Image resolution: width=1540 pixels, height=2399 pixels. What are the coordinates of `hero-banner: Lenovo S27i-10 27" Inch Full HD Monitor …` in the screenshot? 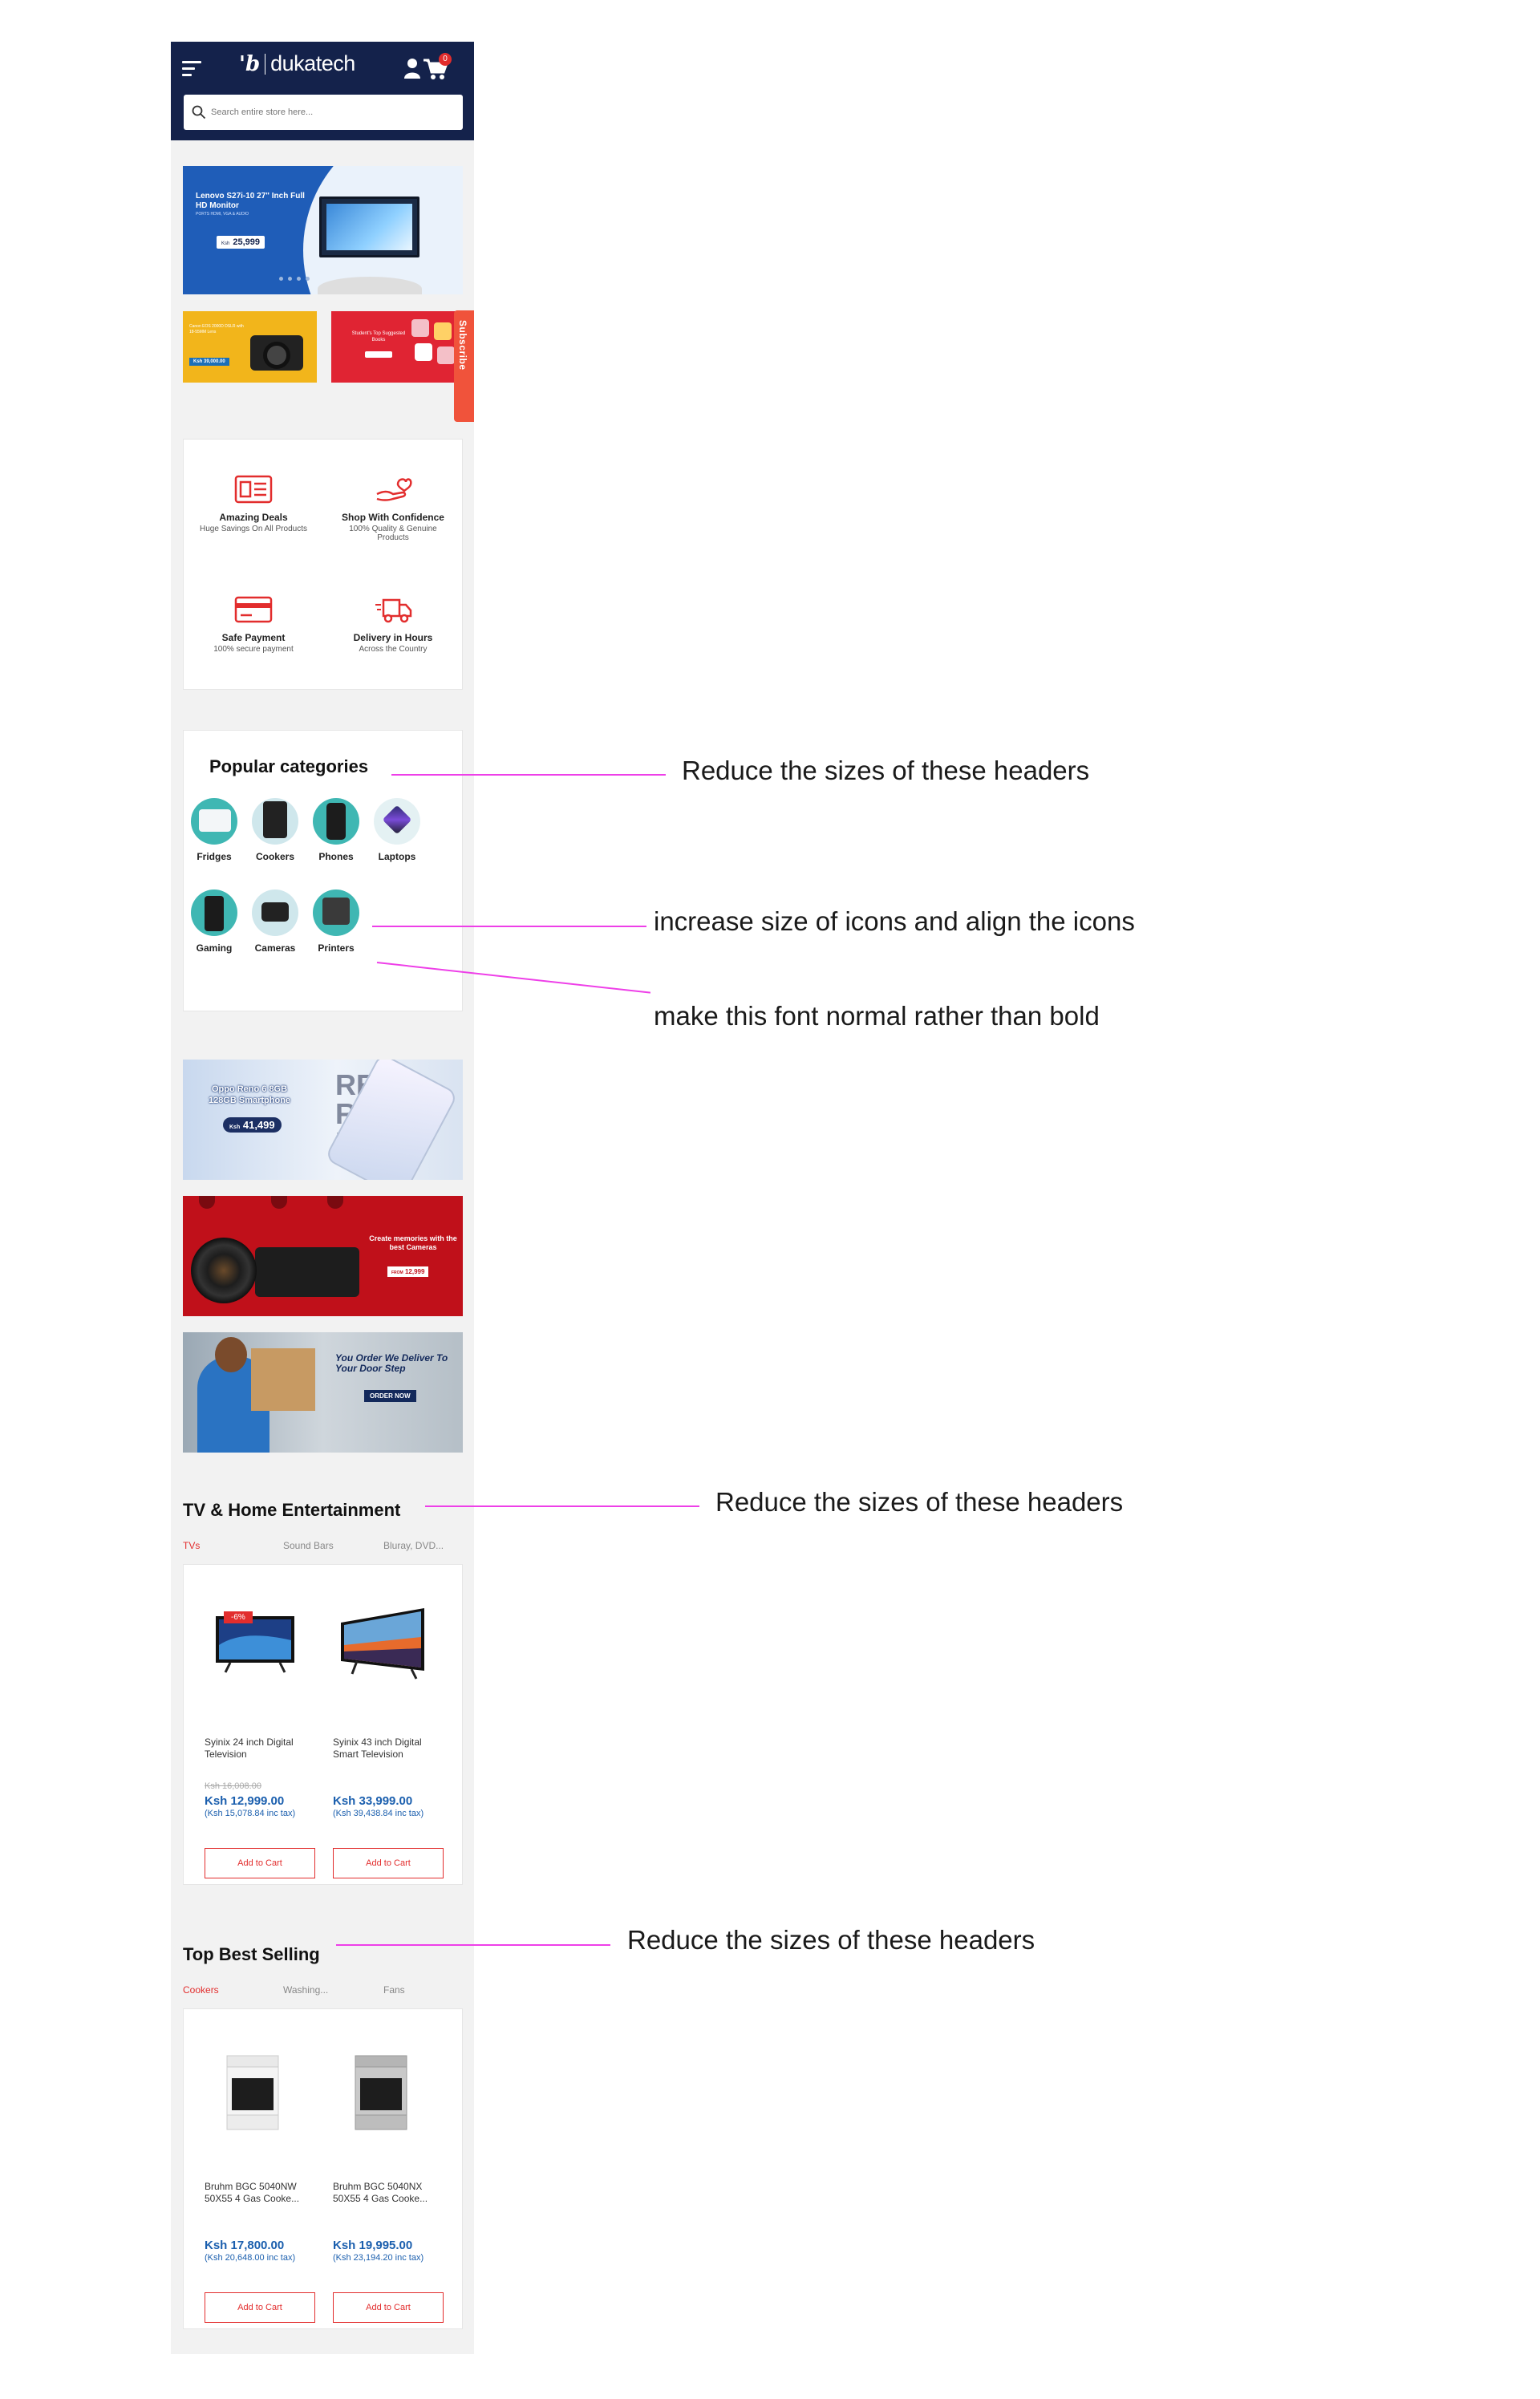 It's located at (323, 230).